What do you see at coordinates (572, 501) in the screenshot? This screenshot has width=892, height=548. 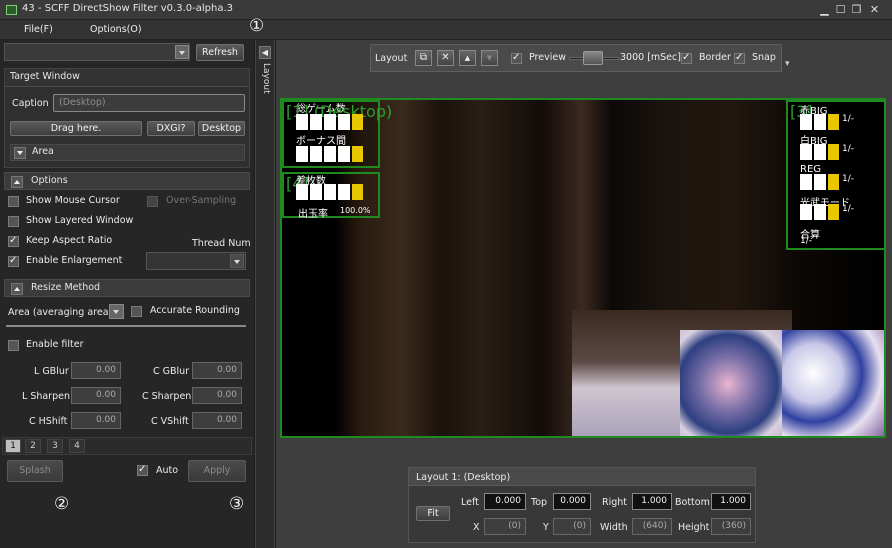 I see `top-input: 0.000` at bounding box center [572, 501].